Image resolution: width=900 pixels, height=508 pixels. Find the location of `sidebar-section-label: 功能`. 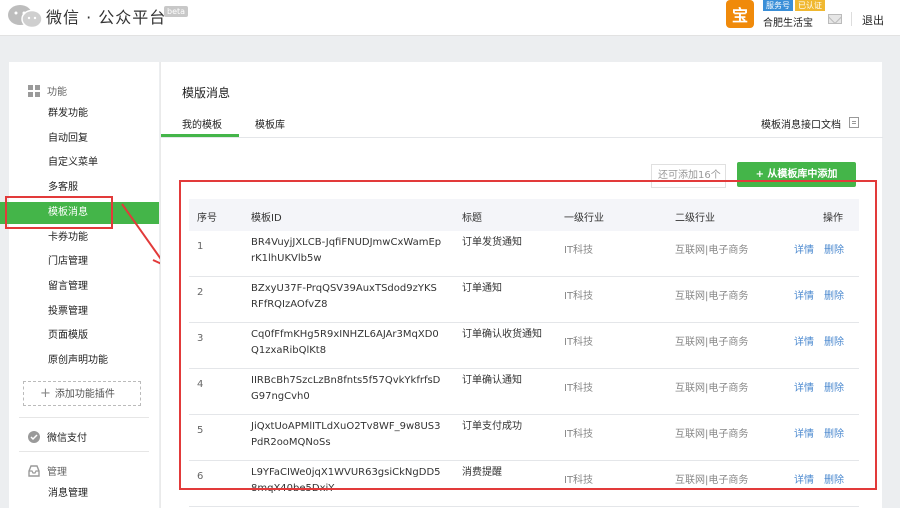

sidebar-section-label: 功能 is located at coordinates (57, 92).